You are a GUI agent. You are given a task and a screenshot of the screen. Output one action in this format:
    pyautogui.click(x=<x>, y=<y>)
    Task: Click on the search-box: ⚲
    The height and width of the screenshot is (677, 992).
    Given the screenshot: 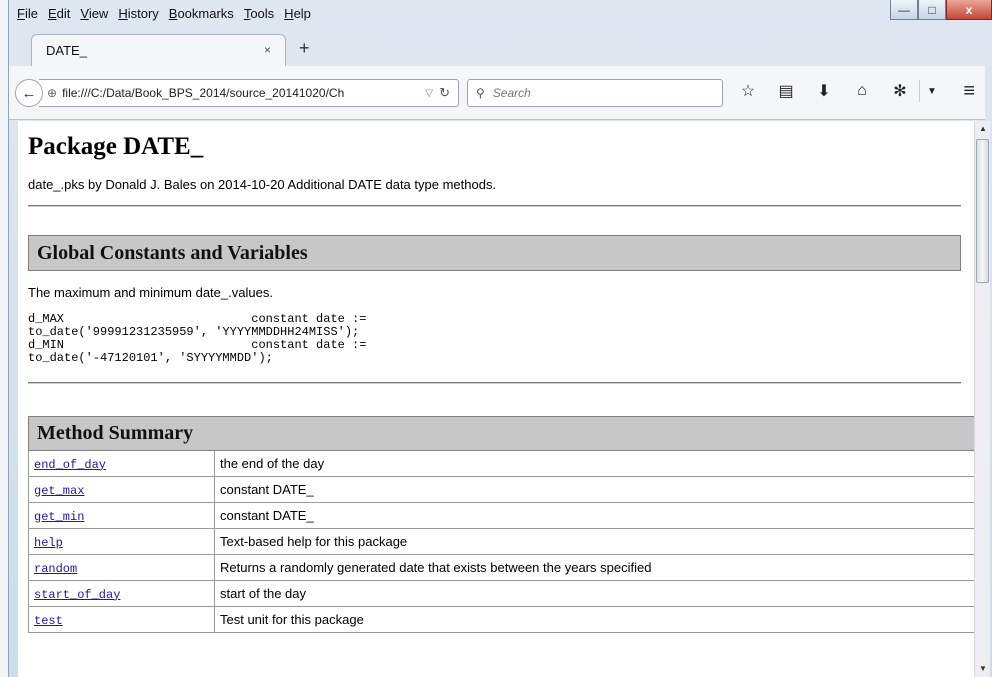 What is the action you would take?
    pyautogui.click(x=595, y=93)
    